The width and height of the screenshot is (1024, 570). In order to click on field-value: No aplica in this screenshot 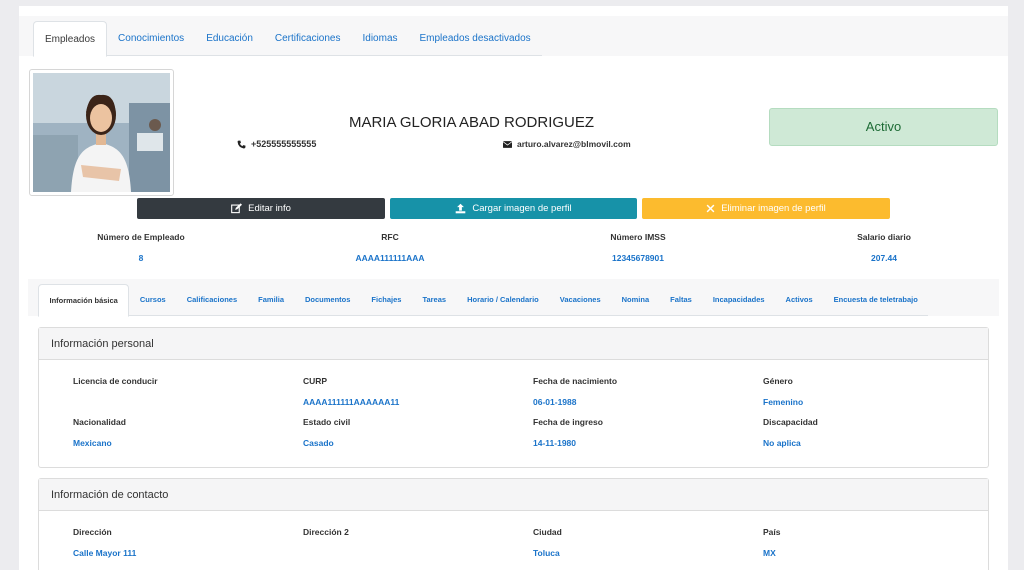, I will do `click(782, 443)`.